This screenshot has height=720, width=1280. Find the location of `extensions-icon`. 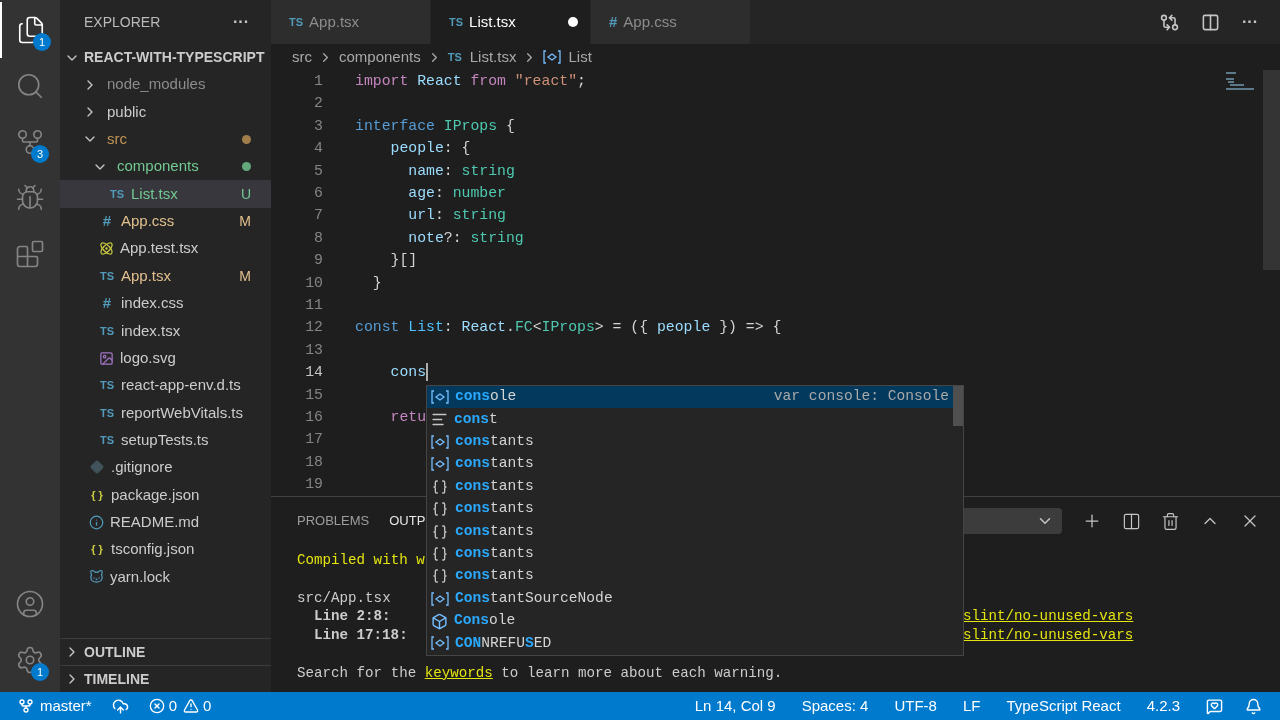

extensions-icon is located at coordinates (30, 254).